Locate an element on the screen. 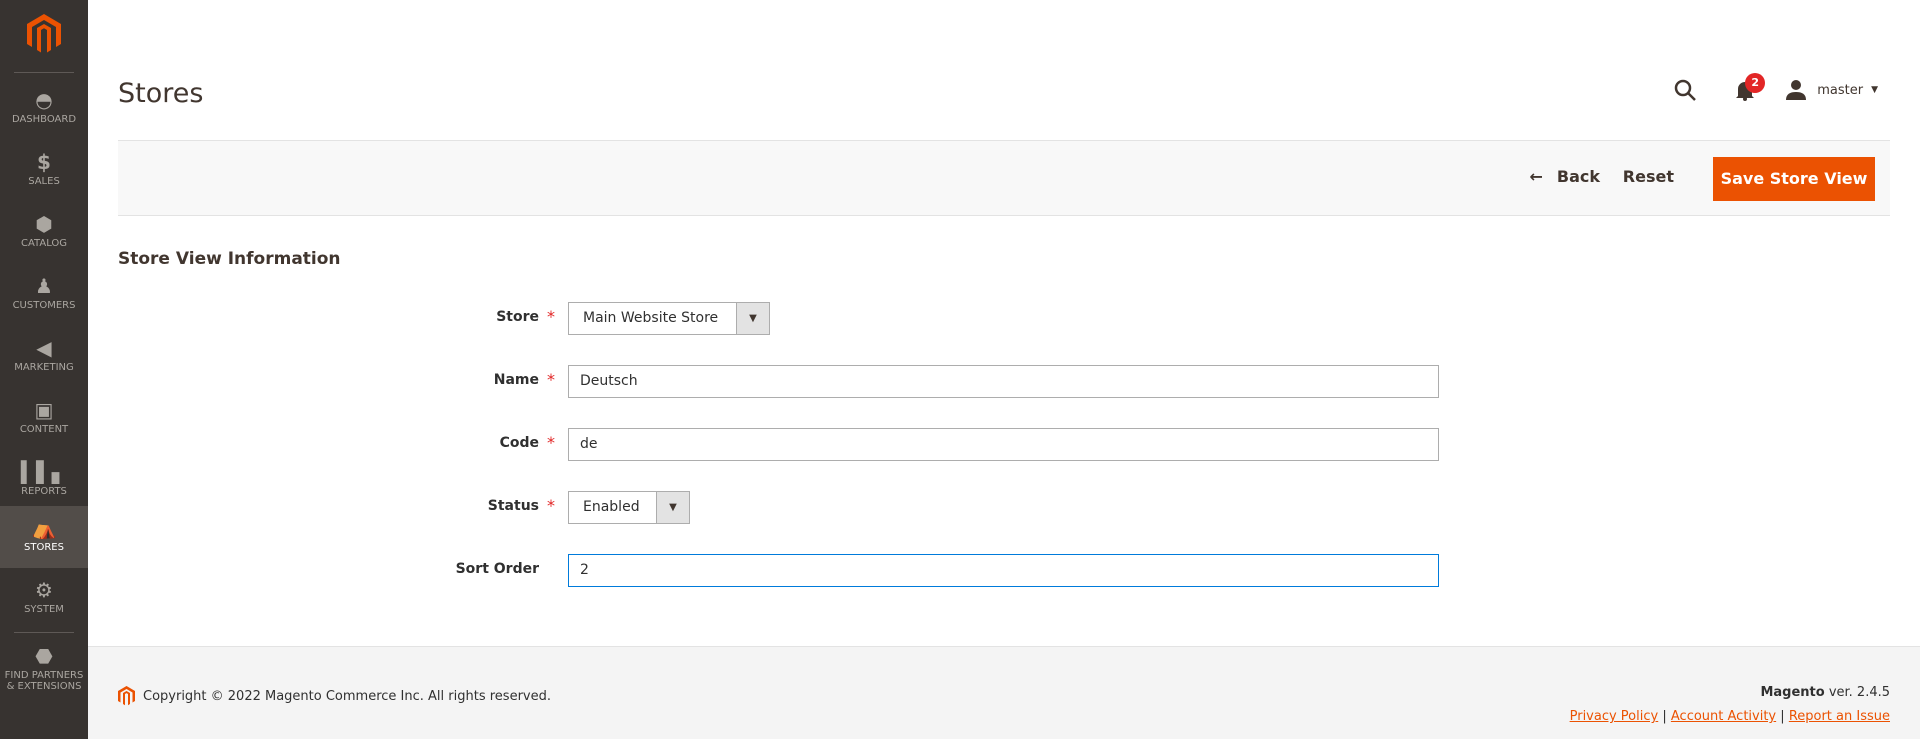 This screenshot has height=739, width=1920. code-label: Code is located at coordinates (519, 443).